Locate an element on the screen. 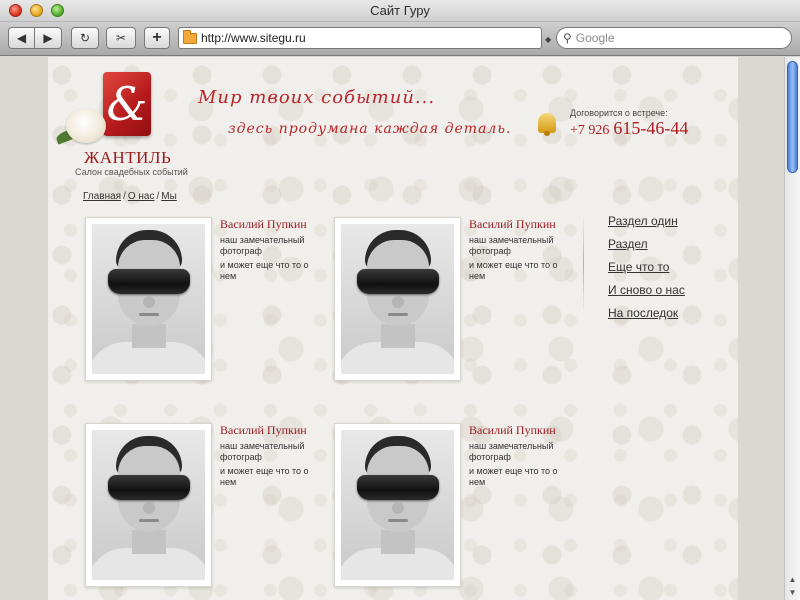 Image resolution: width=800 pixels, height=600 pixels. side-nav-item-section: Раздел is located at coordinates (646, 244).